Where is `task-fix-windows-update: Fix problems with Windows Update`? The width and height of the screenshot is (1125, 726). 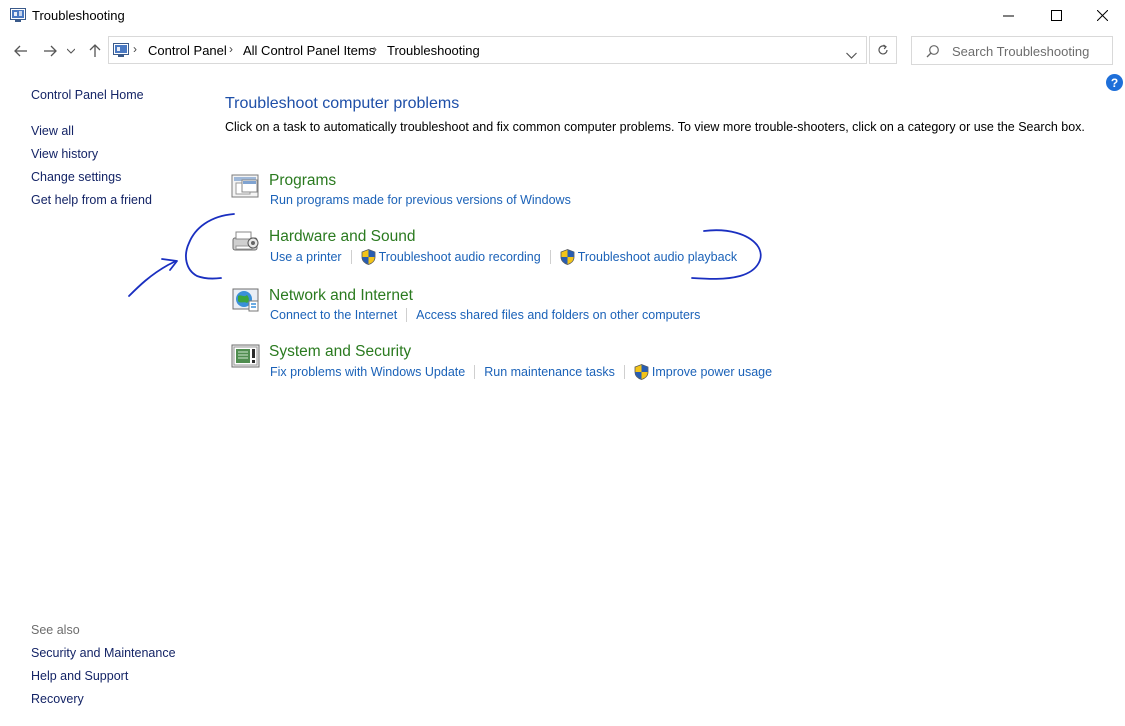 task-fix-windows-update: Fix problems with Windows Update is located at coordinates (367, 372).